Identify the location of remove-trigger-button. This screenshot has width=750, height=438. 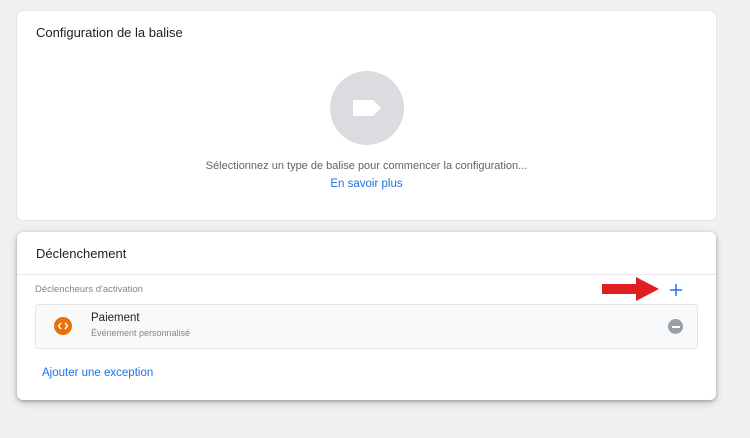
(675, 326).